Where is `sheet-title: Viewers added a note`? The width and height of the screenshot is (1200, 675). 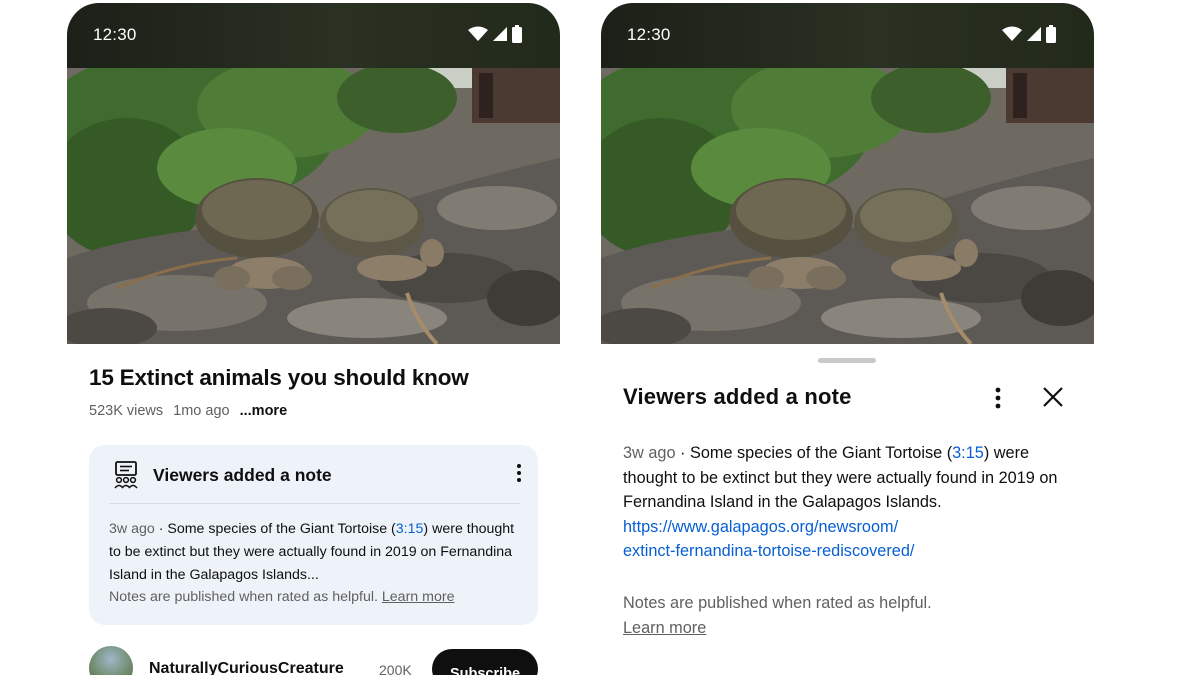
sheet-title: Viewers added a note is located at coordinates (737, 396).